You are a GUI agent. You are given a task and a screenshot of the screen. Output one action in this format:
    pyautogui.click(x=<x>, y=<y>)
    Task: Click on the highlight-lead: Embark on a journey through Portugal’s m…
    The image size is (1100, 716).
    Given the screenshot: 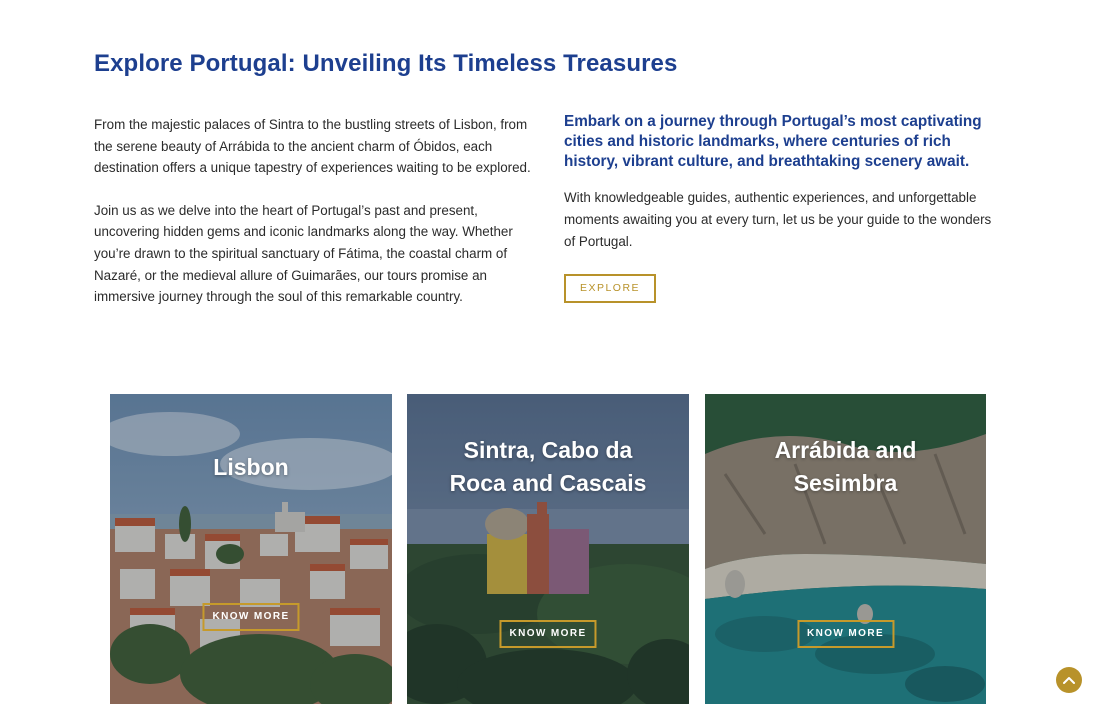 What is the action you would take?
    pyautogui.click(x=773, y=141)
    